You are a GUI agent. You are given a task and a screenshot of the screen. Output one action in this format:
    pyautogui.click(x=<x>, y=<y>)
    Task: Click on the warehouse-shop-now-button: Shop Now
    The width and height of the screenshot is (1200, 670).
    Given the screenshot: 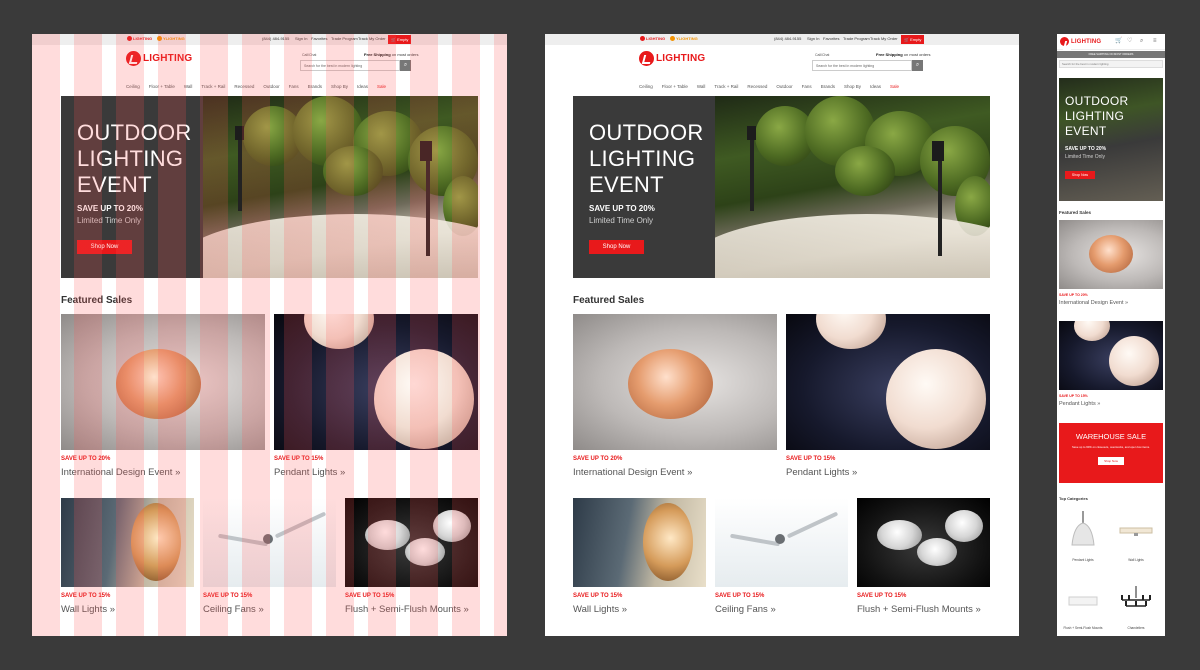 What is the action you would take?
    pyautogui.click(x=1111, y=461)
    